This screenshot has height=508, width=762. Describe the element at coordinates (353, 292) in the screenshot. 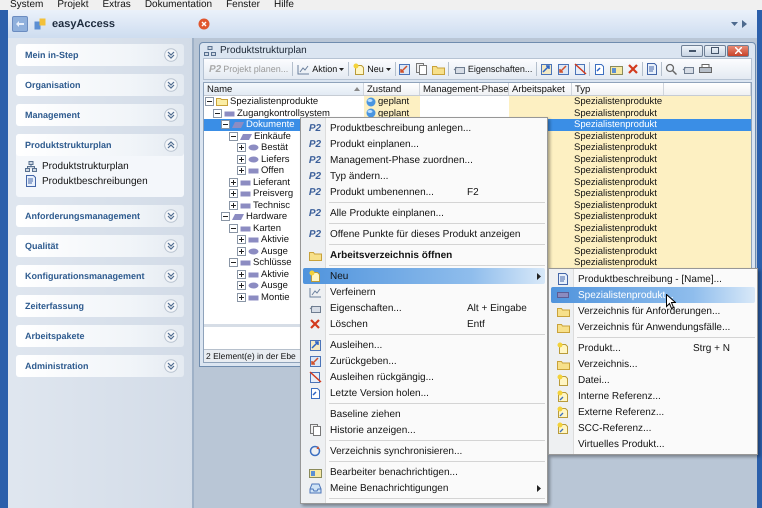

I see `menu-item-label: Verfeinern` at that location.